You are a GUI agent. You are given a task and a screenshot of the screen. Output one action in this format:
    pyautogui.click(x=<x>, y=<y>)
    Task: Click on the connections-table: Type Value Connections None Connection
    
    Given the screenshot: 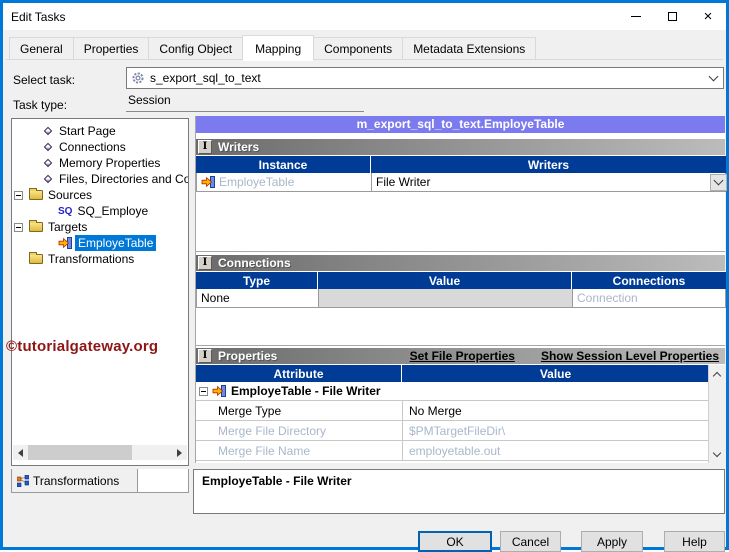 What is the action you would take?
    pyautogui.click(x=461, y=290)
    